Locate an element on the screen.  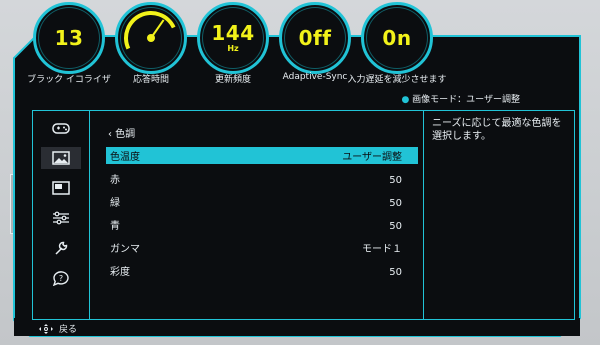
category-sidebar: ? is located at coordinates (60, 215).